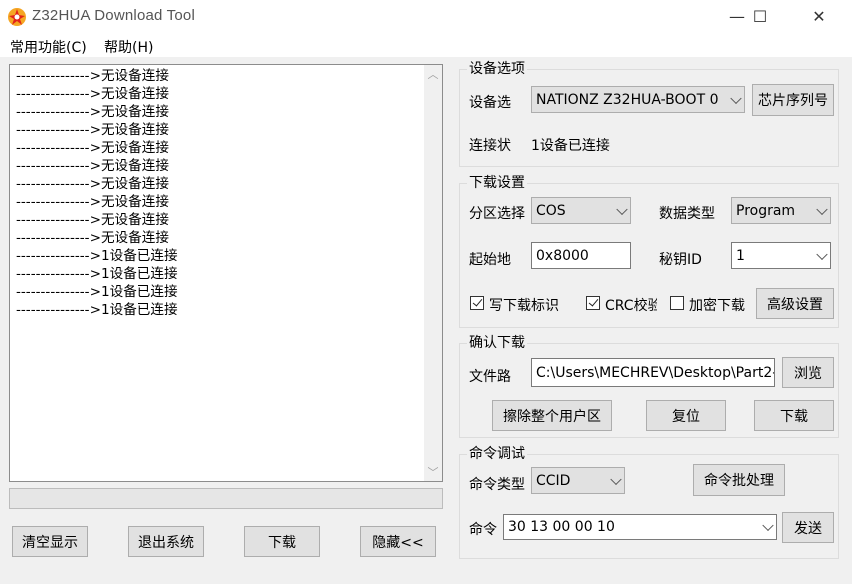  I want to click on menu-help: 帮助(H), so click(128, 47).